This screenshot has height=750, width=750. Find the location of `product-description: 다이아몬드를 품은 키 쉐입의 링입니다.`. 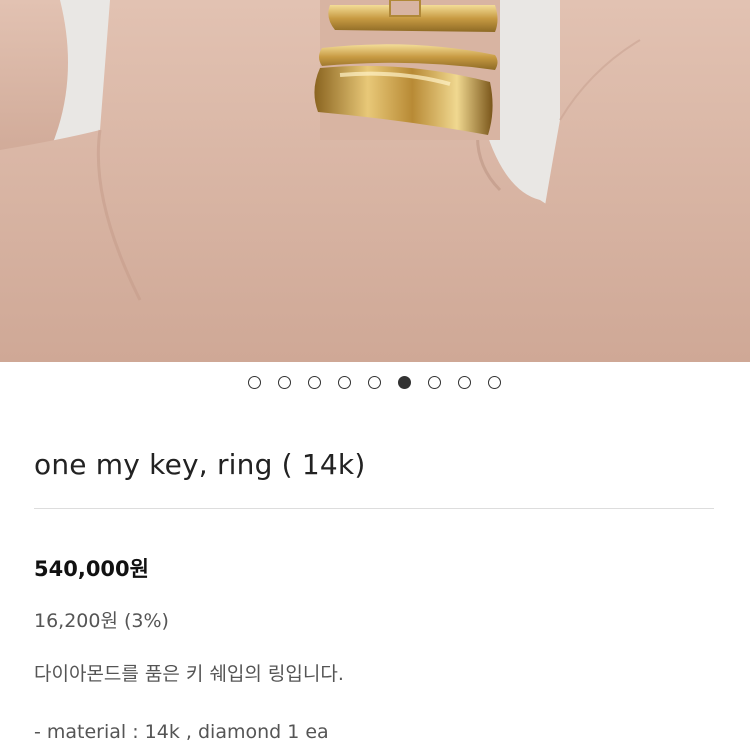

product-description: 다이아몬드를 품은 키 쉐입의 링입니다. is located at coordinates (189, 674).